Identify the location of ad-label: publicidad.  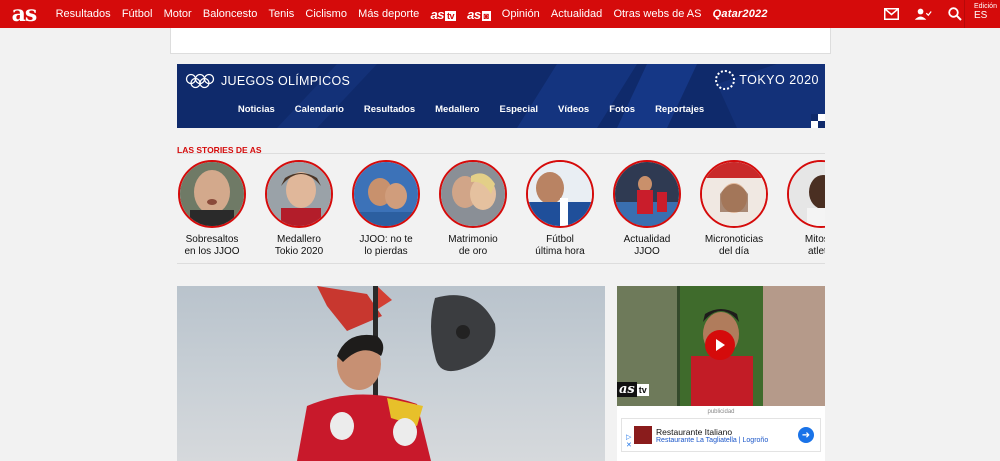
(721, 412).